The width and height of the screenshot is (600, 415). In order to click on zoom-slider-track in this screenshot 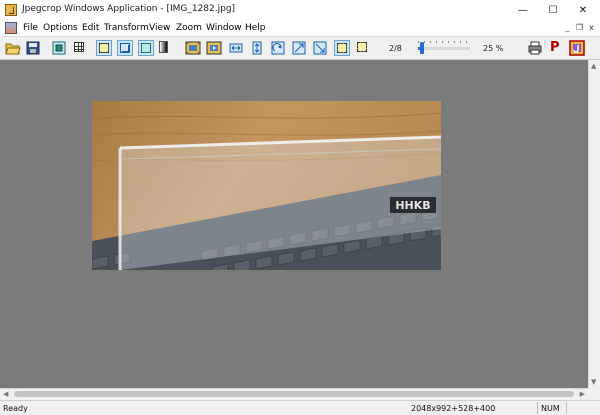, I will do `click(444, 48)`.